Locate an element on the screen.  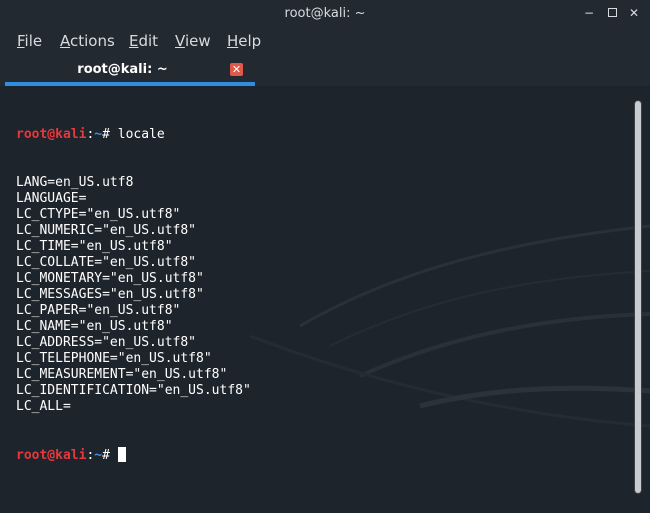
maximize-icon is located at coordinates (612, 12).